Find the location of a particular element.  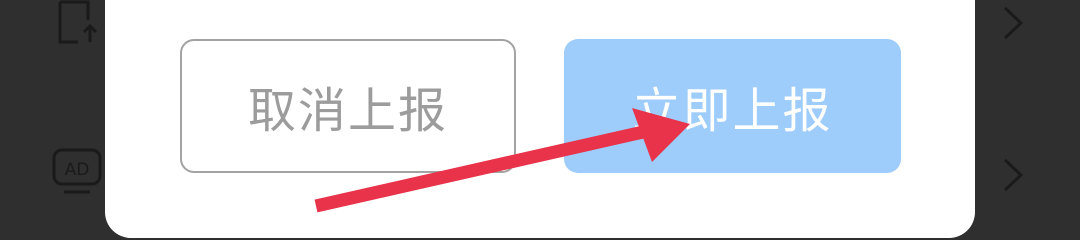

ad-icon: AD is located at coordinates (77, 171).